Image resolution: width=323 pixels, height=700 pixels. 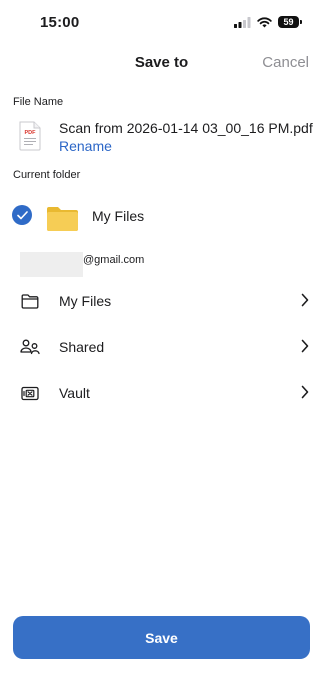 I want to click on save-button: Save, so click(x=161, y=637).